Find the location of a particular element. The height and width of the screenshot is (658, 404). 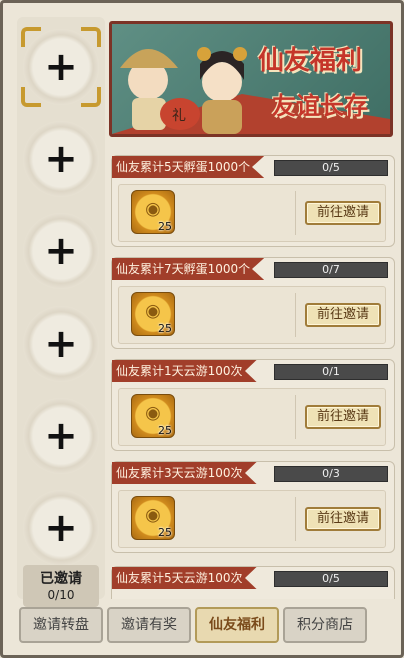

progress-bar: 0/1 is located at coordinates (331, 372).